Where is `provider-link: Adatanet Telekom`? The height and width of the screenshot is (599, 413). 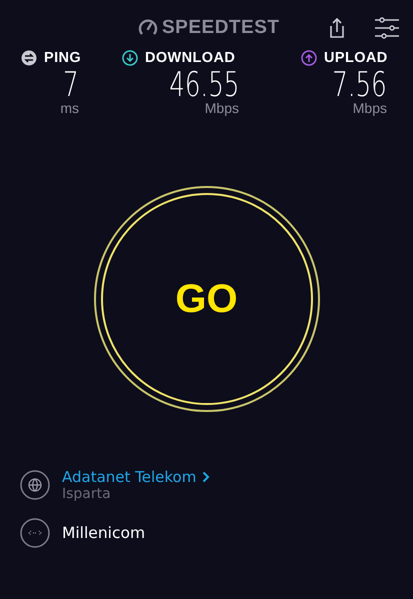
provider-link: Adatanet Telekom is located at coordinates (136, 477).